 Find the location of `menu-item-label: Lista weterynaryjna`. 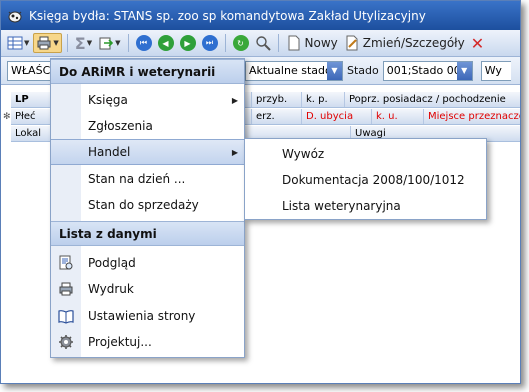

menu-item-label: Lista weterynaryjna is located at coordinates (341, 206).